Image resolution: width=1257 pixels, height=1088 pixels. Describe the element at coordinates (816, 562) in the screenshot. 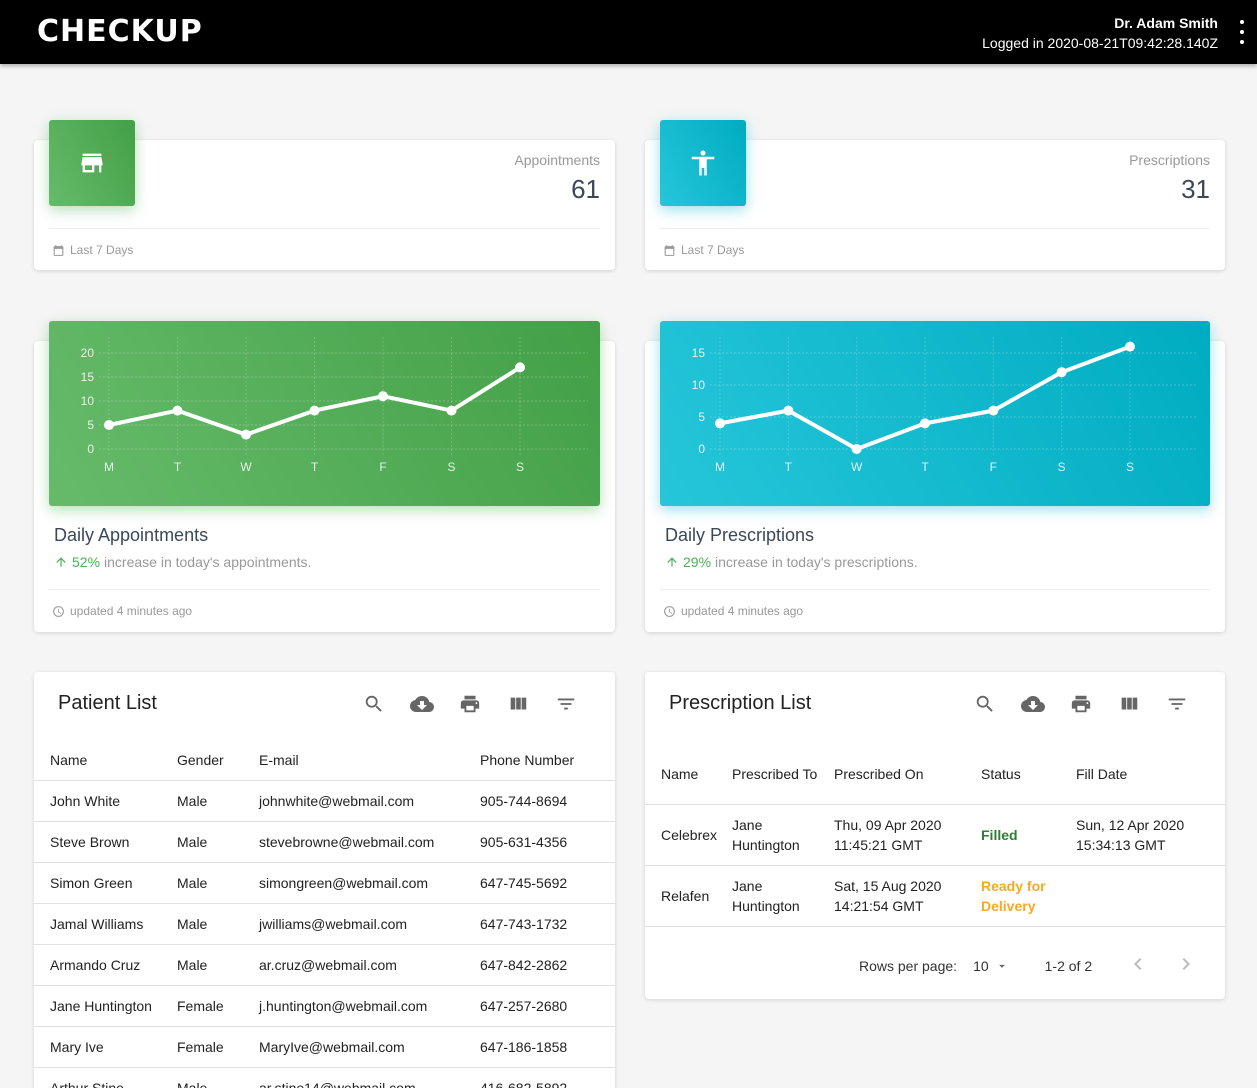

I see `summary-text: increase in today's prescriptions.` at that location.